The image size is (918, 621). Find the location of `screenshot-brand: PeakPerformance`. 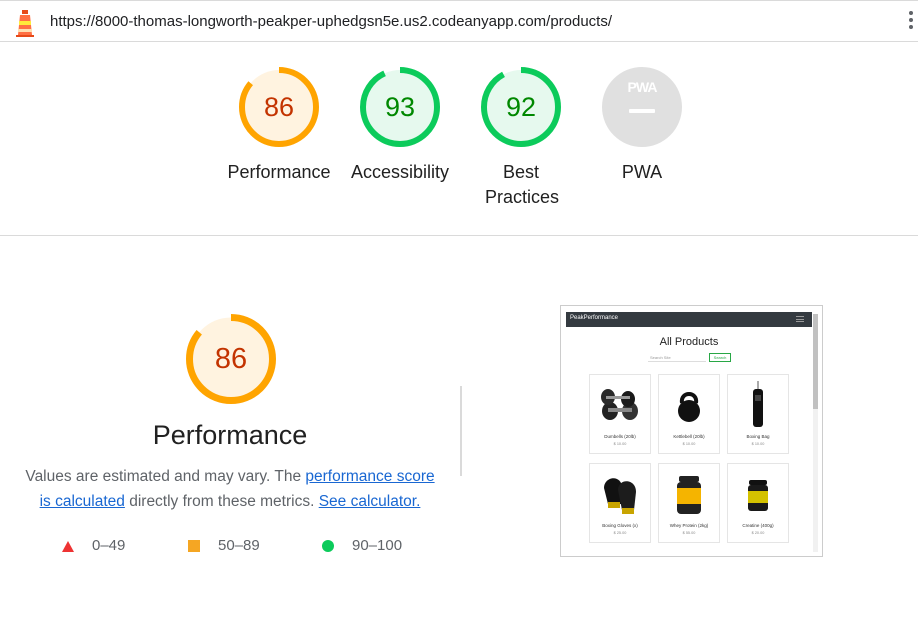

screenshot-brand: PeakPerformance is located at coordinates (594, 318).